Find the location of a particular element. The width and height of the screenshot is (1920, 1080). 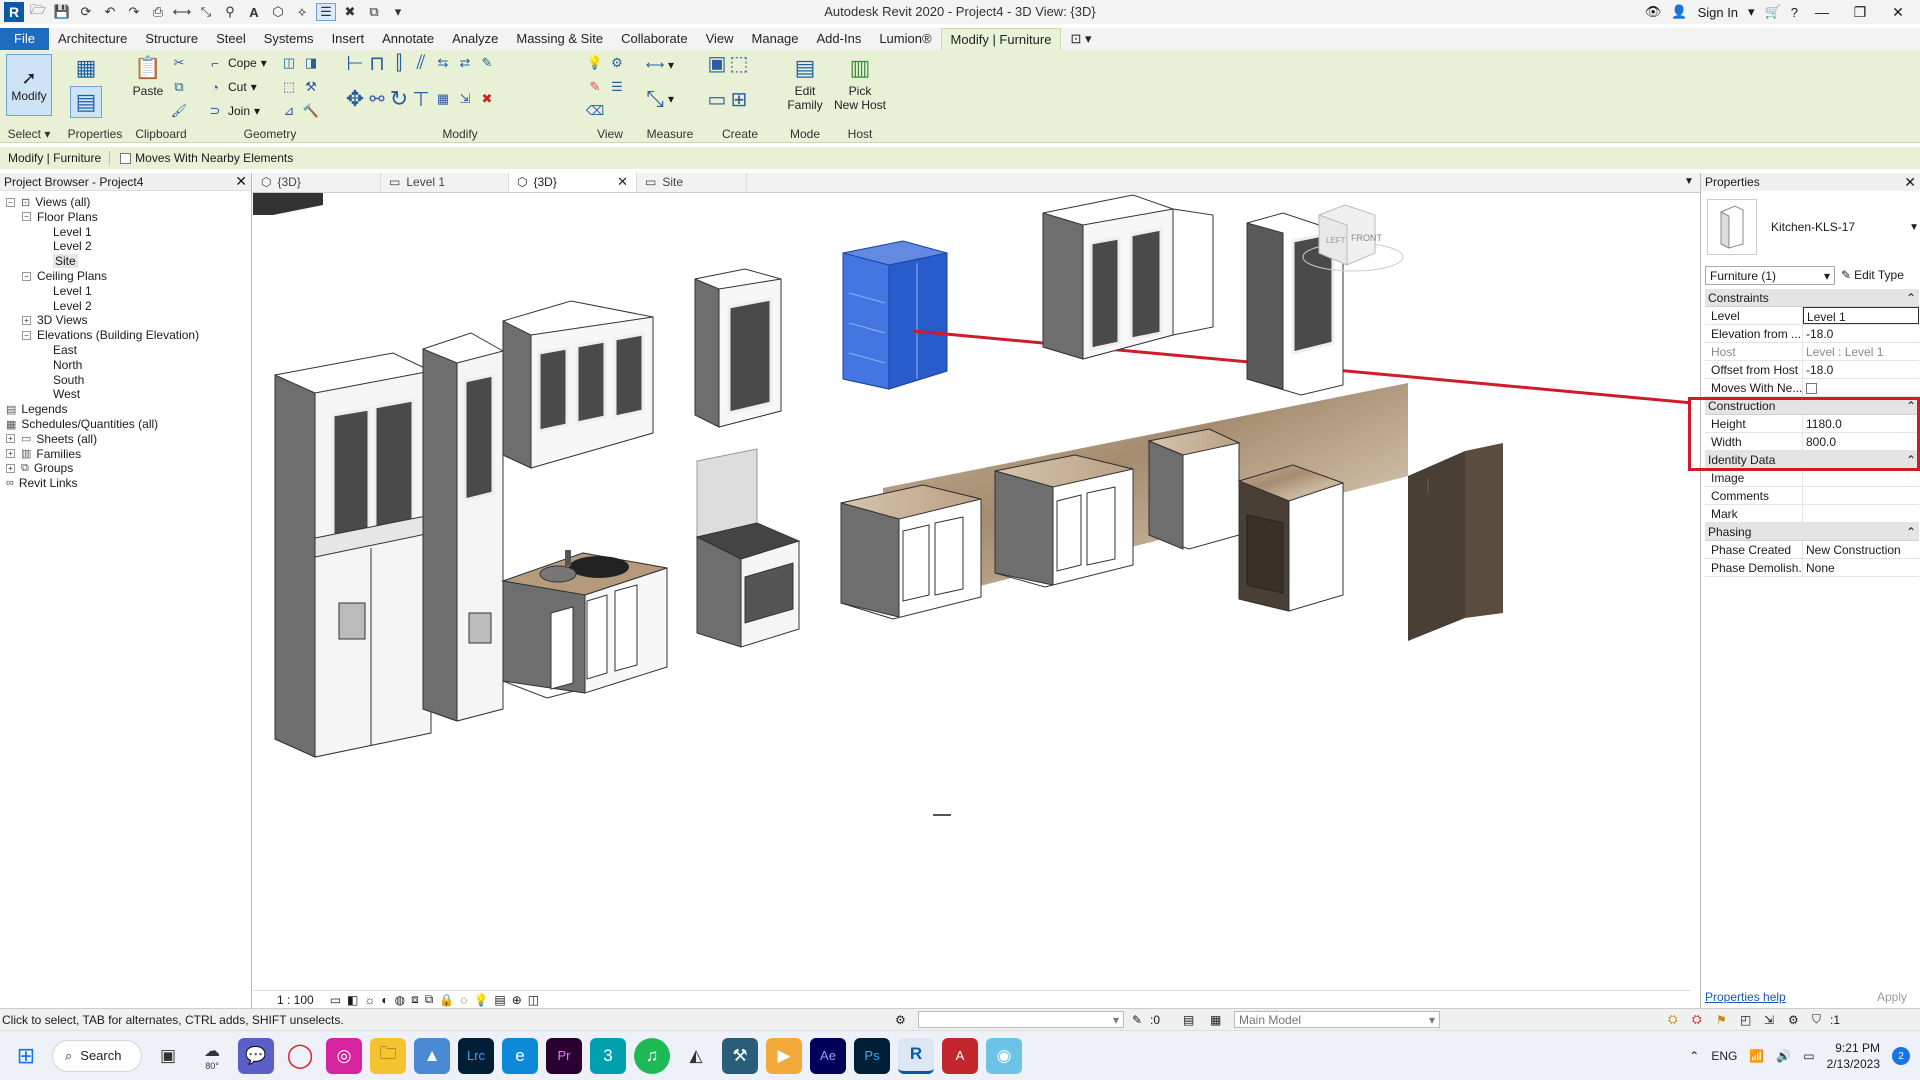

background-process-icon: ⚙ is located at coordinates (1793, 1020).